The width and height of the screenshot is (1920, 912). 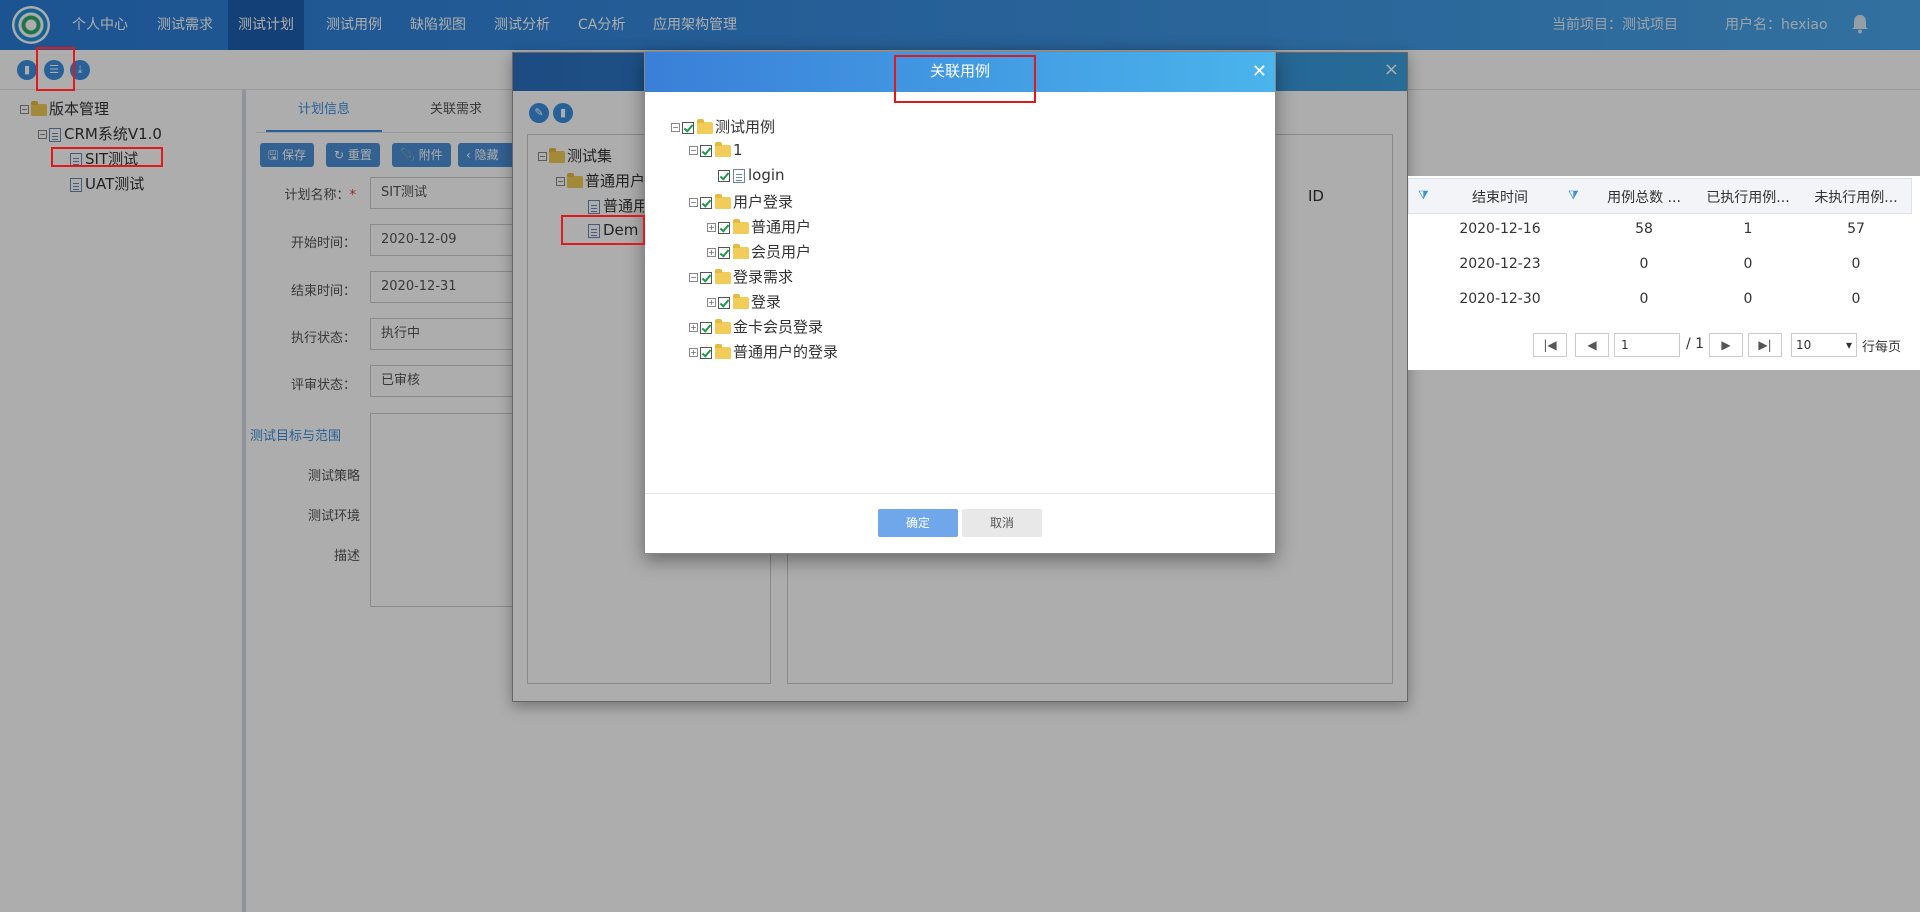 I want to click on next-page-button: ▶, so click(x=1726, y=345).